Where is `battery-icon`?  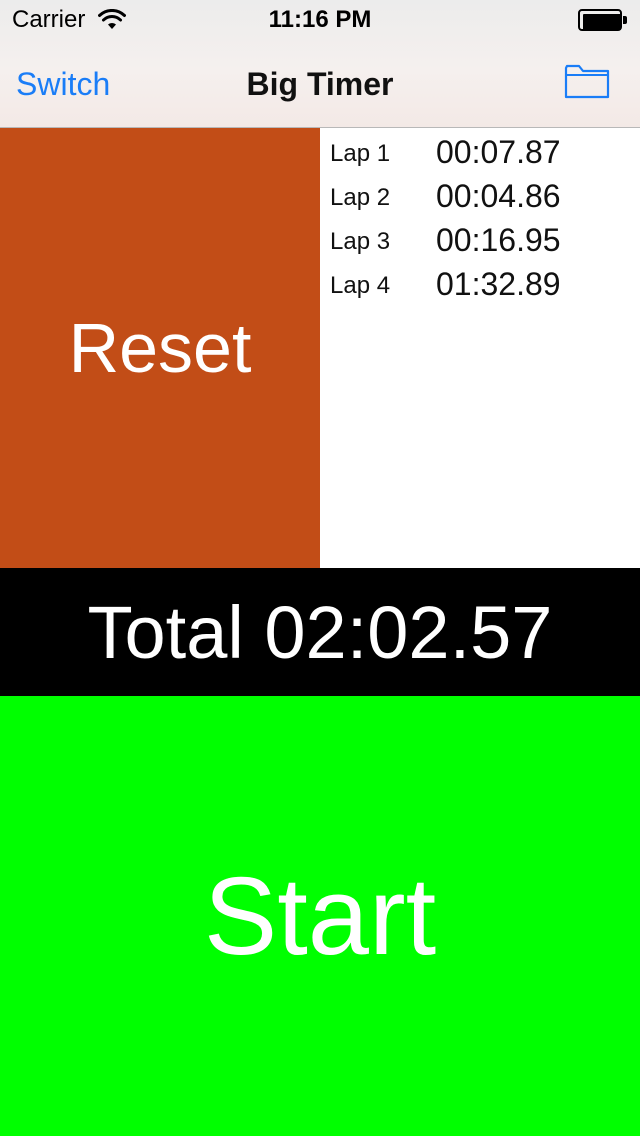 battery-icon is located at coordinates (603, 20).